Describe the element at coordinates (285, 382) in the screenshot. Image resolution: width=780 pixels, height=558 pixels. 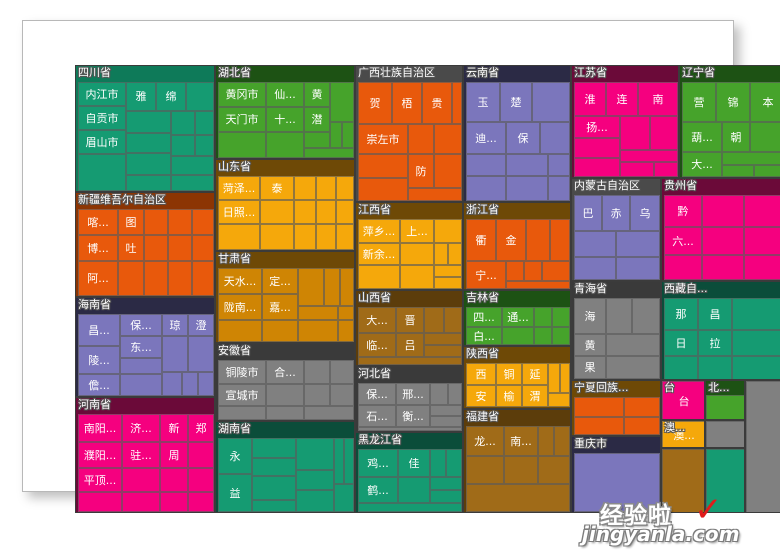
I see `treemap-group: 安徽省 铜陵市 合... 宣城市` at that location.